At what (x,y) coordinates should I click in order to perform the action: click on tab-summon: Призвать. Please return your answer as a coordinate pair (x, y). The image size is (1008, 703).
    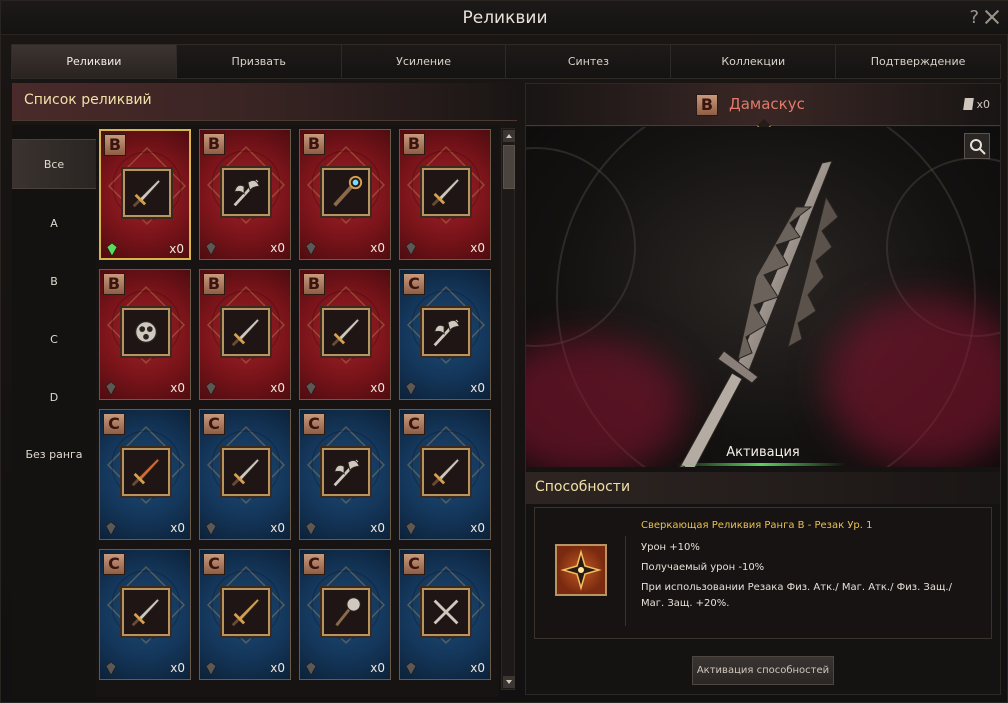
    Looking at the image, I should click on (259, 61).